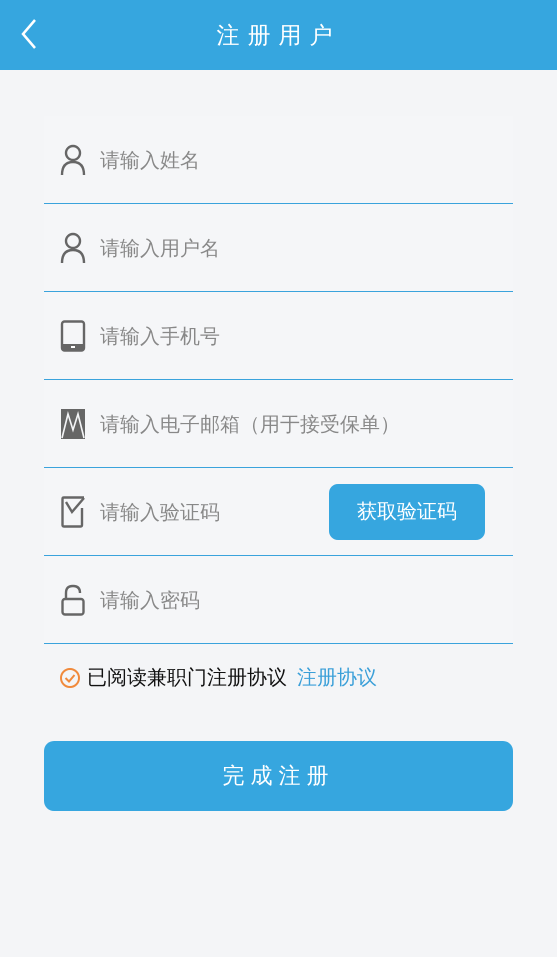 Image resolution: width=557 pixels, height=957 pixels. I want to click on input-field: 请输入手机号, so click(298, 335).